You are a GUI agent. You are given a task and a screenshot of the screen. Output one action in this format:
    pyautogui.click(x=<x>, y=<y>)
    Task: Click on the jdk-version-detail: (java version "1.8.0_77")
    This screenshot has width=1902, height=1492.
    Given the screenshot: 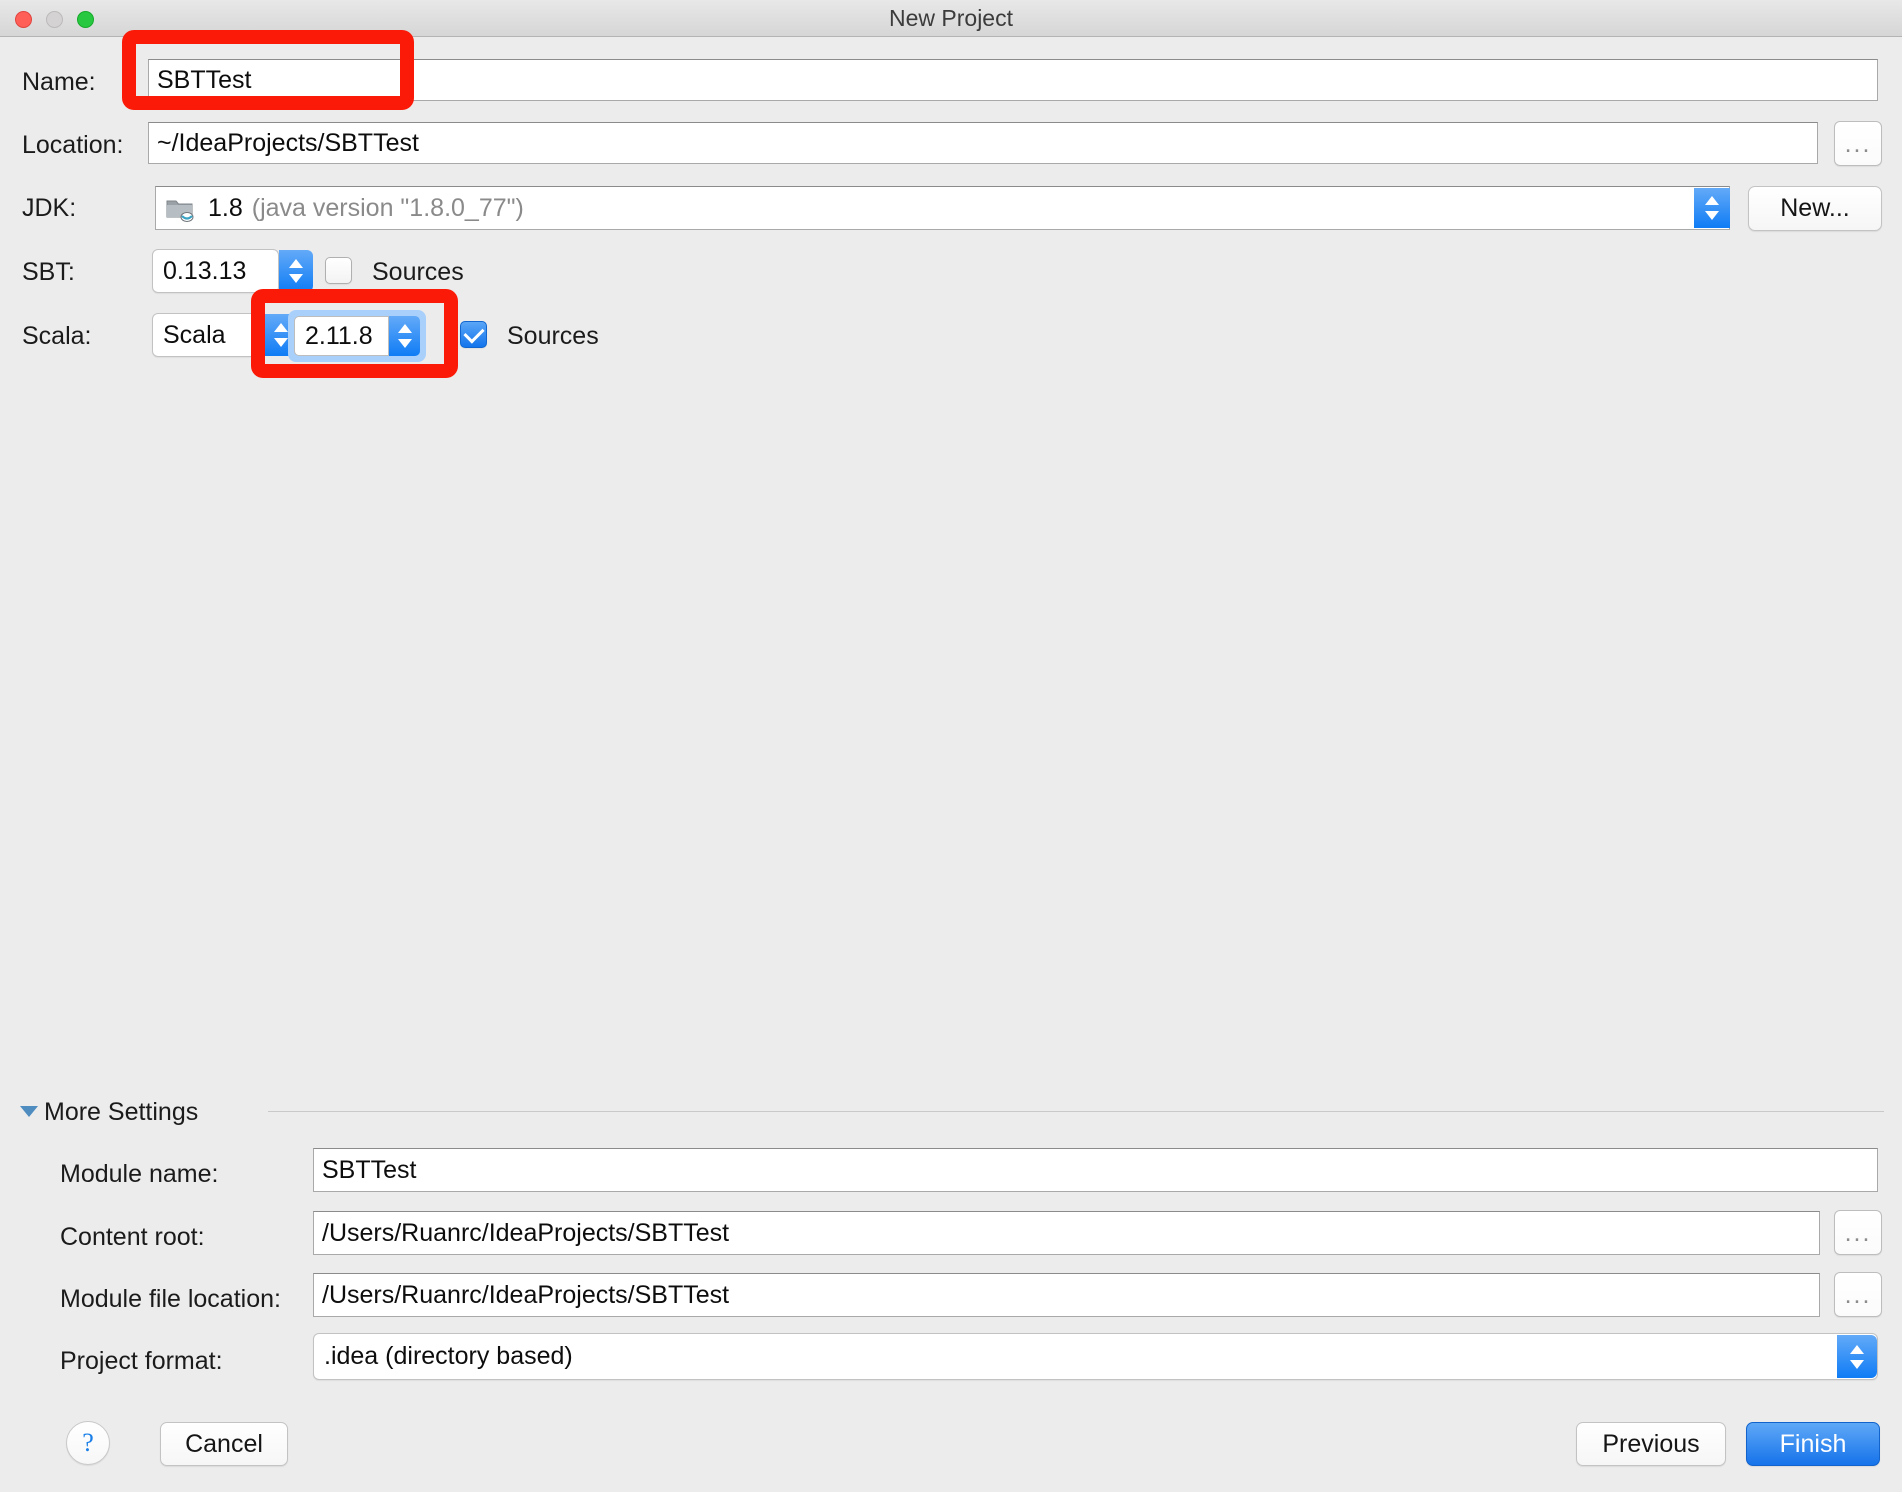 What is the action you would take?
    pyautogui.click(x=387, y=207)
    